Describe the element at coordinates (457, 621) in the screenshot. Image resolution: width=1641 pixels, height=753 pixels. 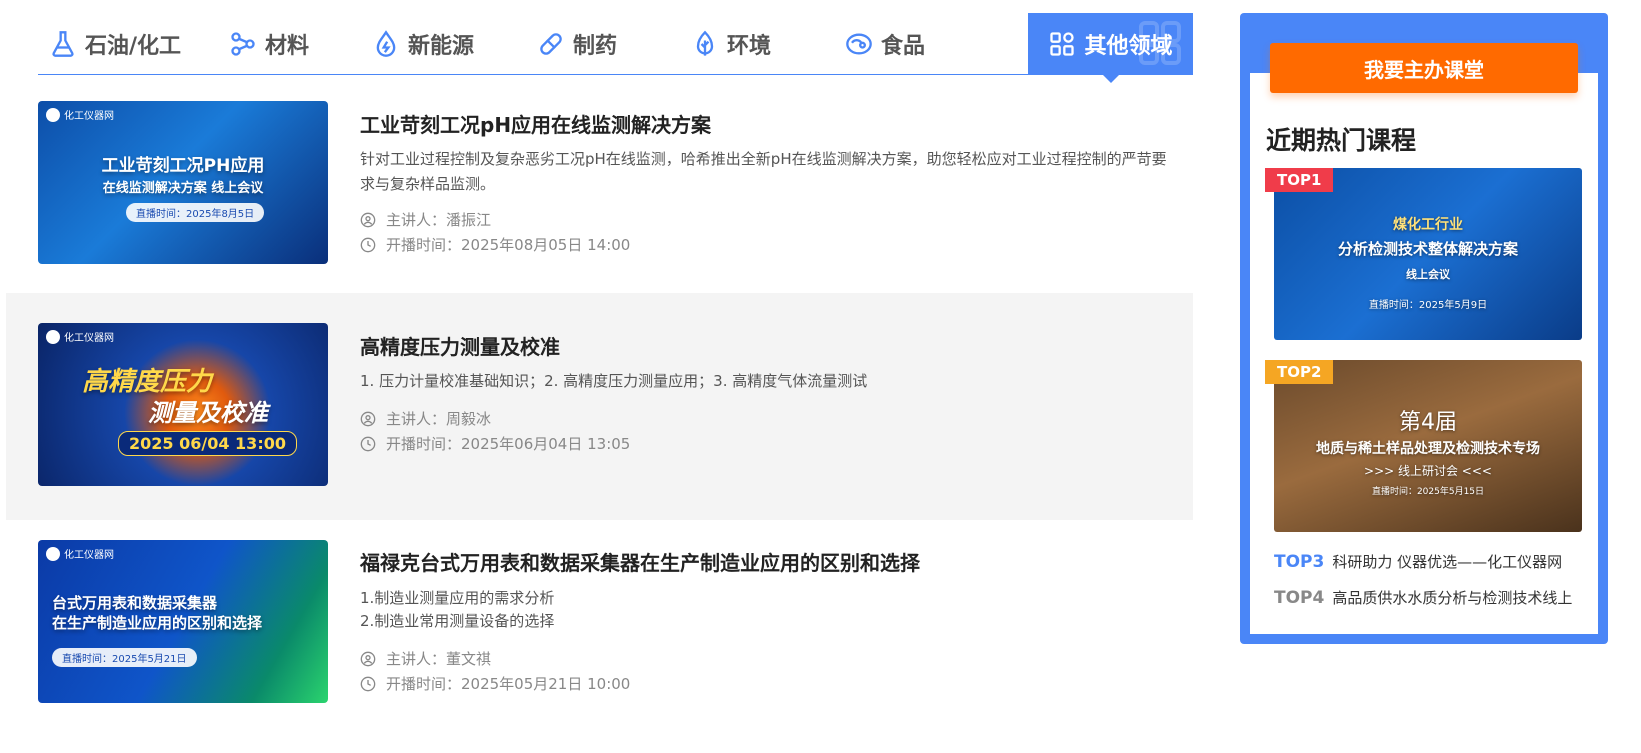
I see `course-description-line: 2.制造业常用测量设备的选择` at that location.